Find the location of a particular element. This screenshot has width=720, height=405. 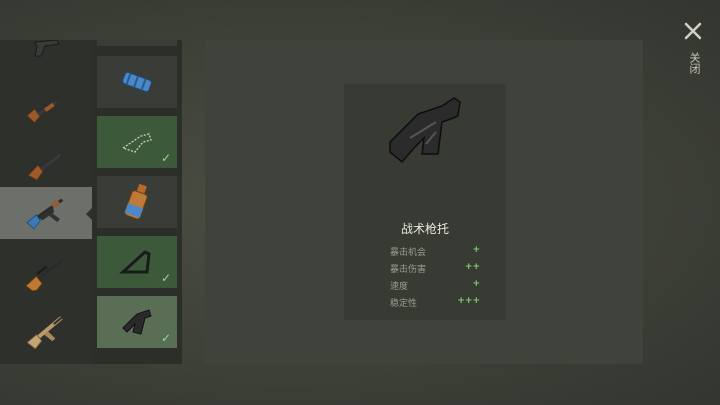

weapon-item-sniper-rifle is located at coordinates (46, 274).